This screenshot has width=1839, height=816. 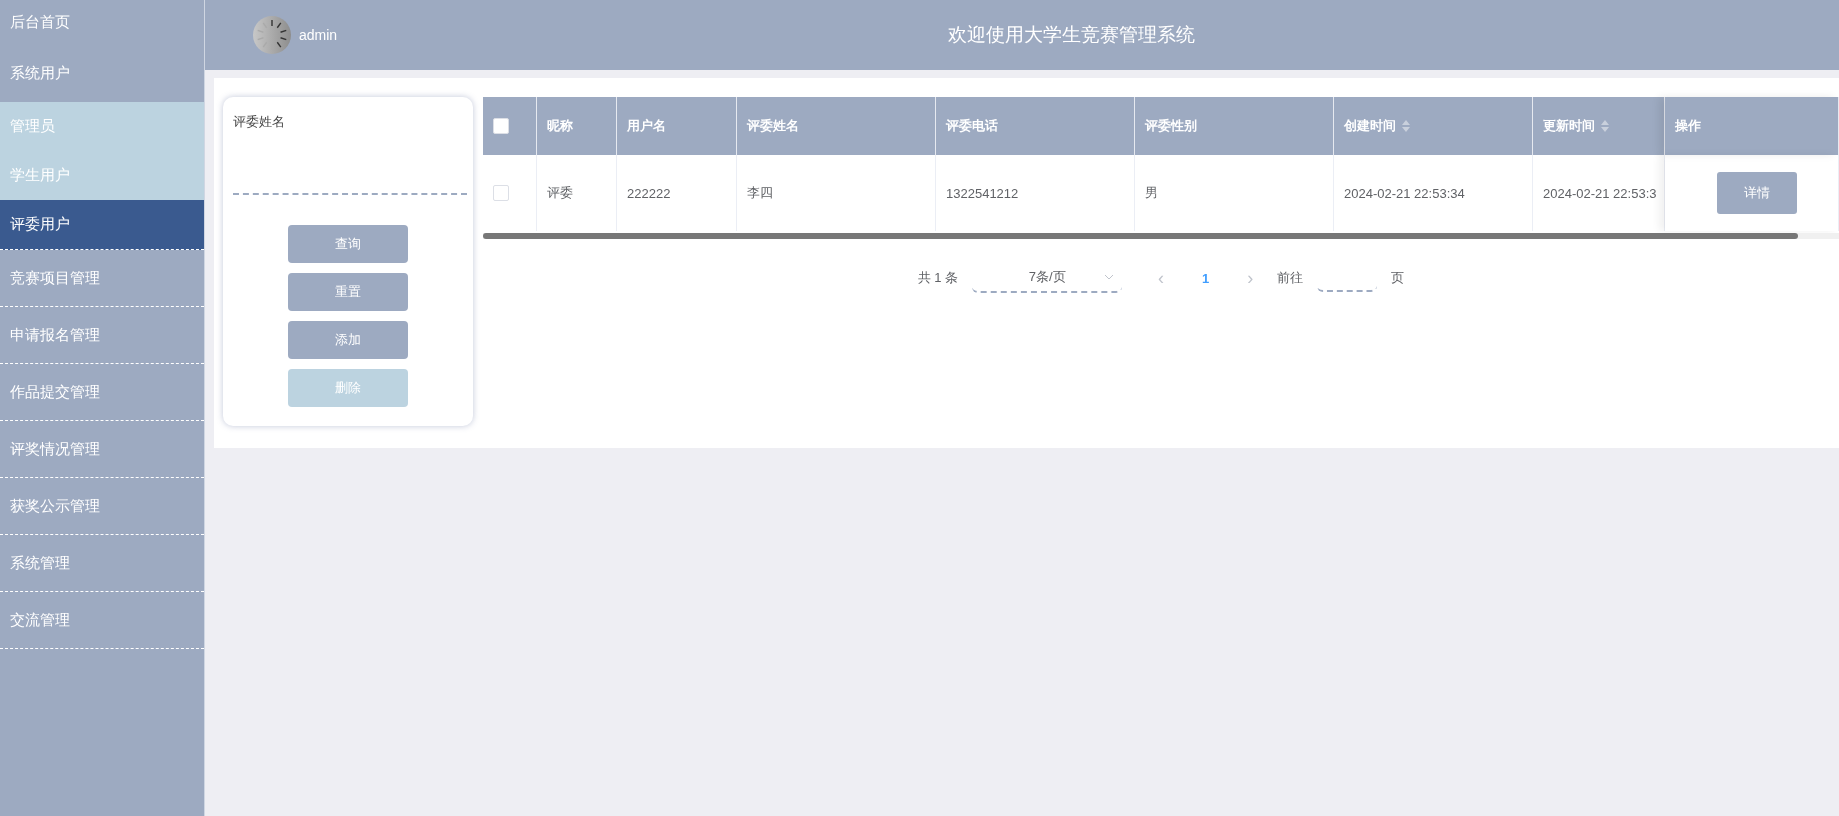 I want to click on table-cell: 1322541212, so click(x=982, y=193).